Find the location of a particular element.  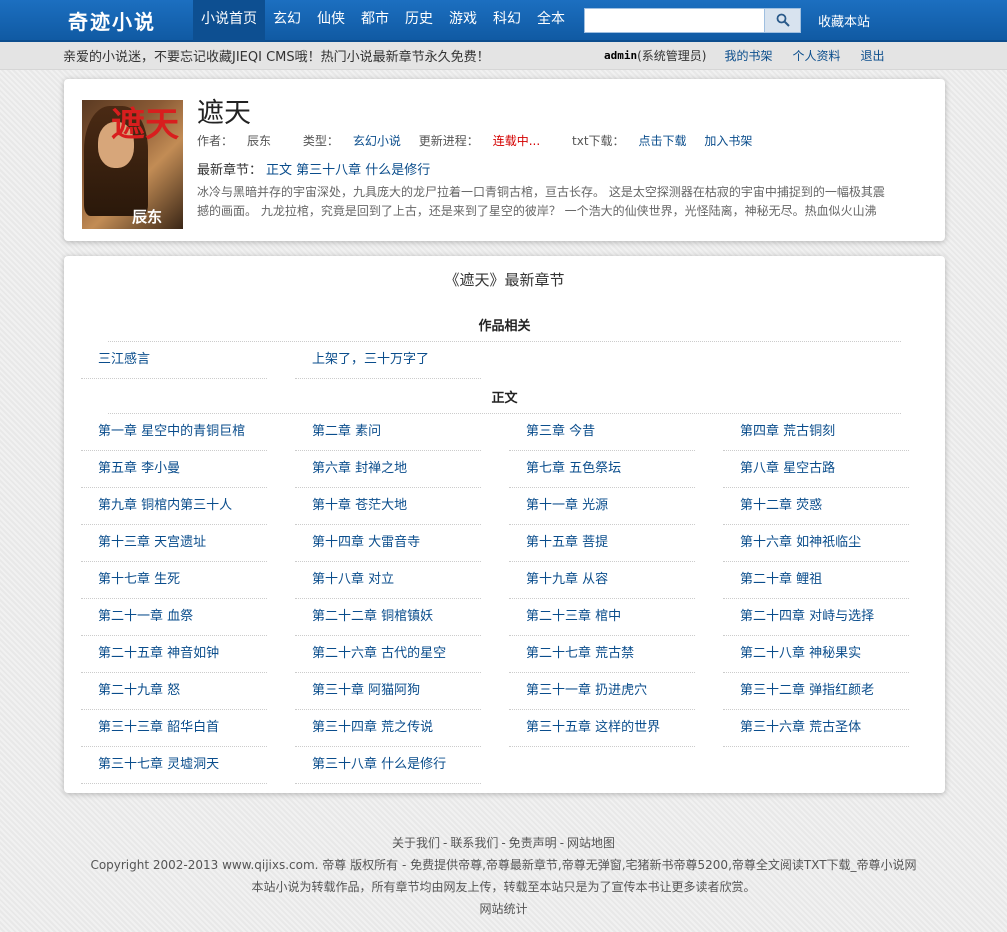

chapter-link: 上架了，三十万字了 is located at coordinates (370, 359).